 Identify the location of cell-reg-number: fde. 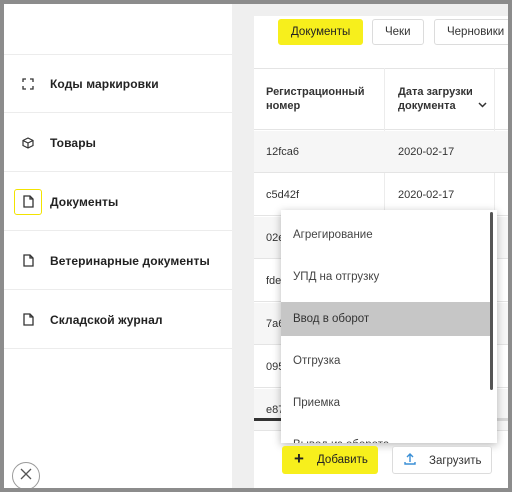
(274, 281).